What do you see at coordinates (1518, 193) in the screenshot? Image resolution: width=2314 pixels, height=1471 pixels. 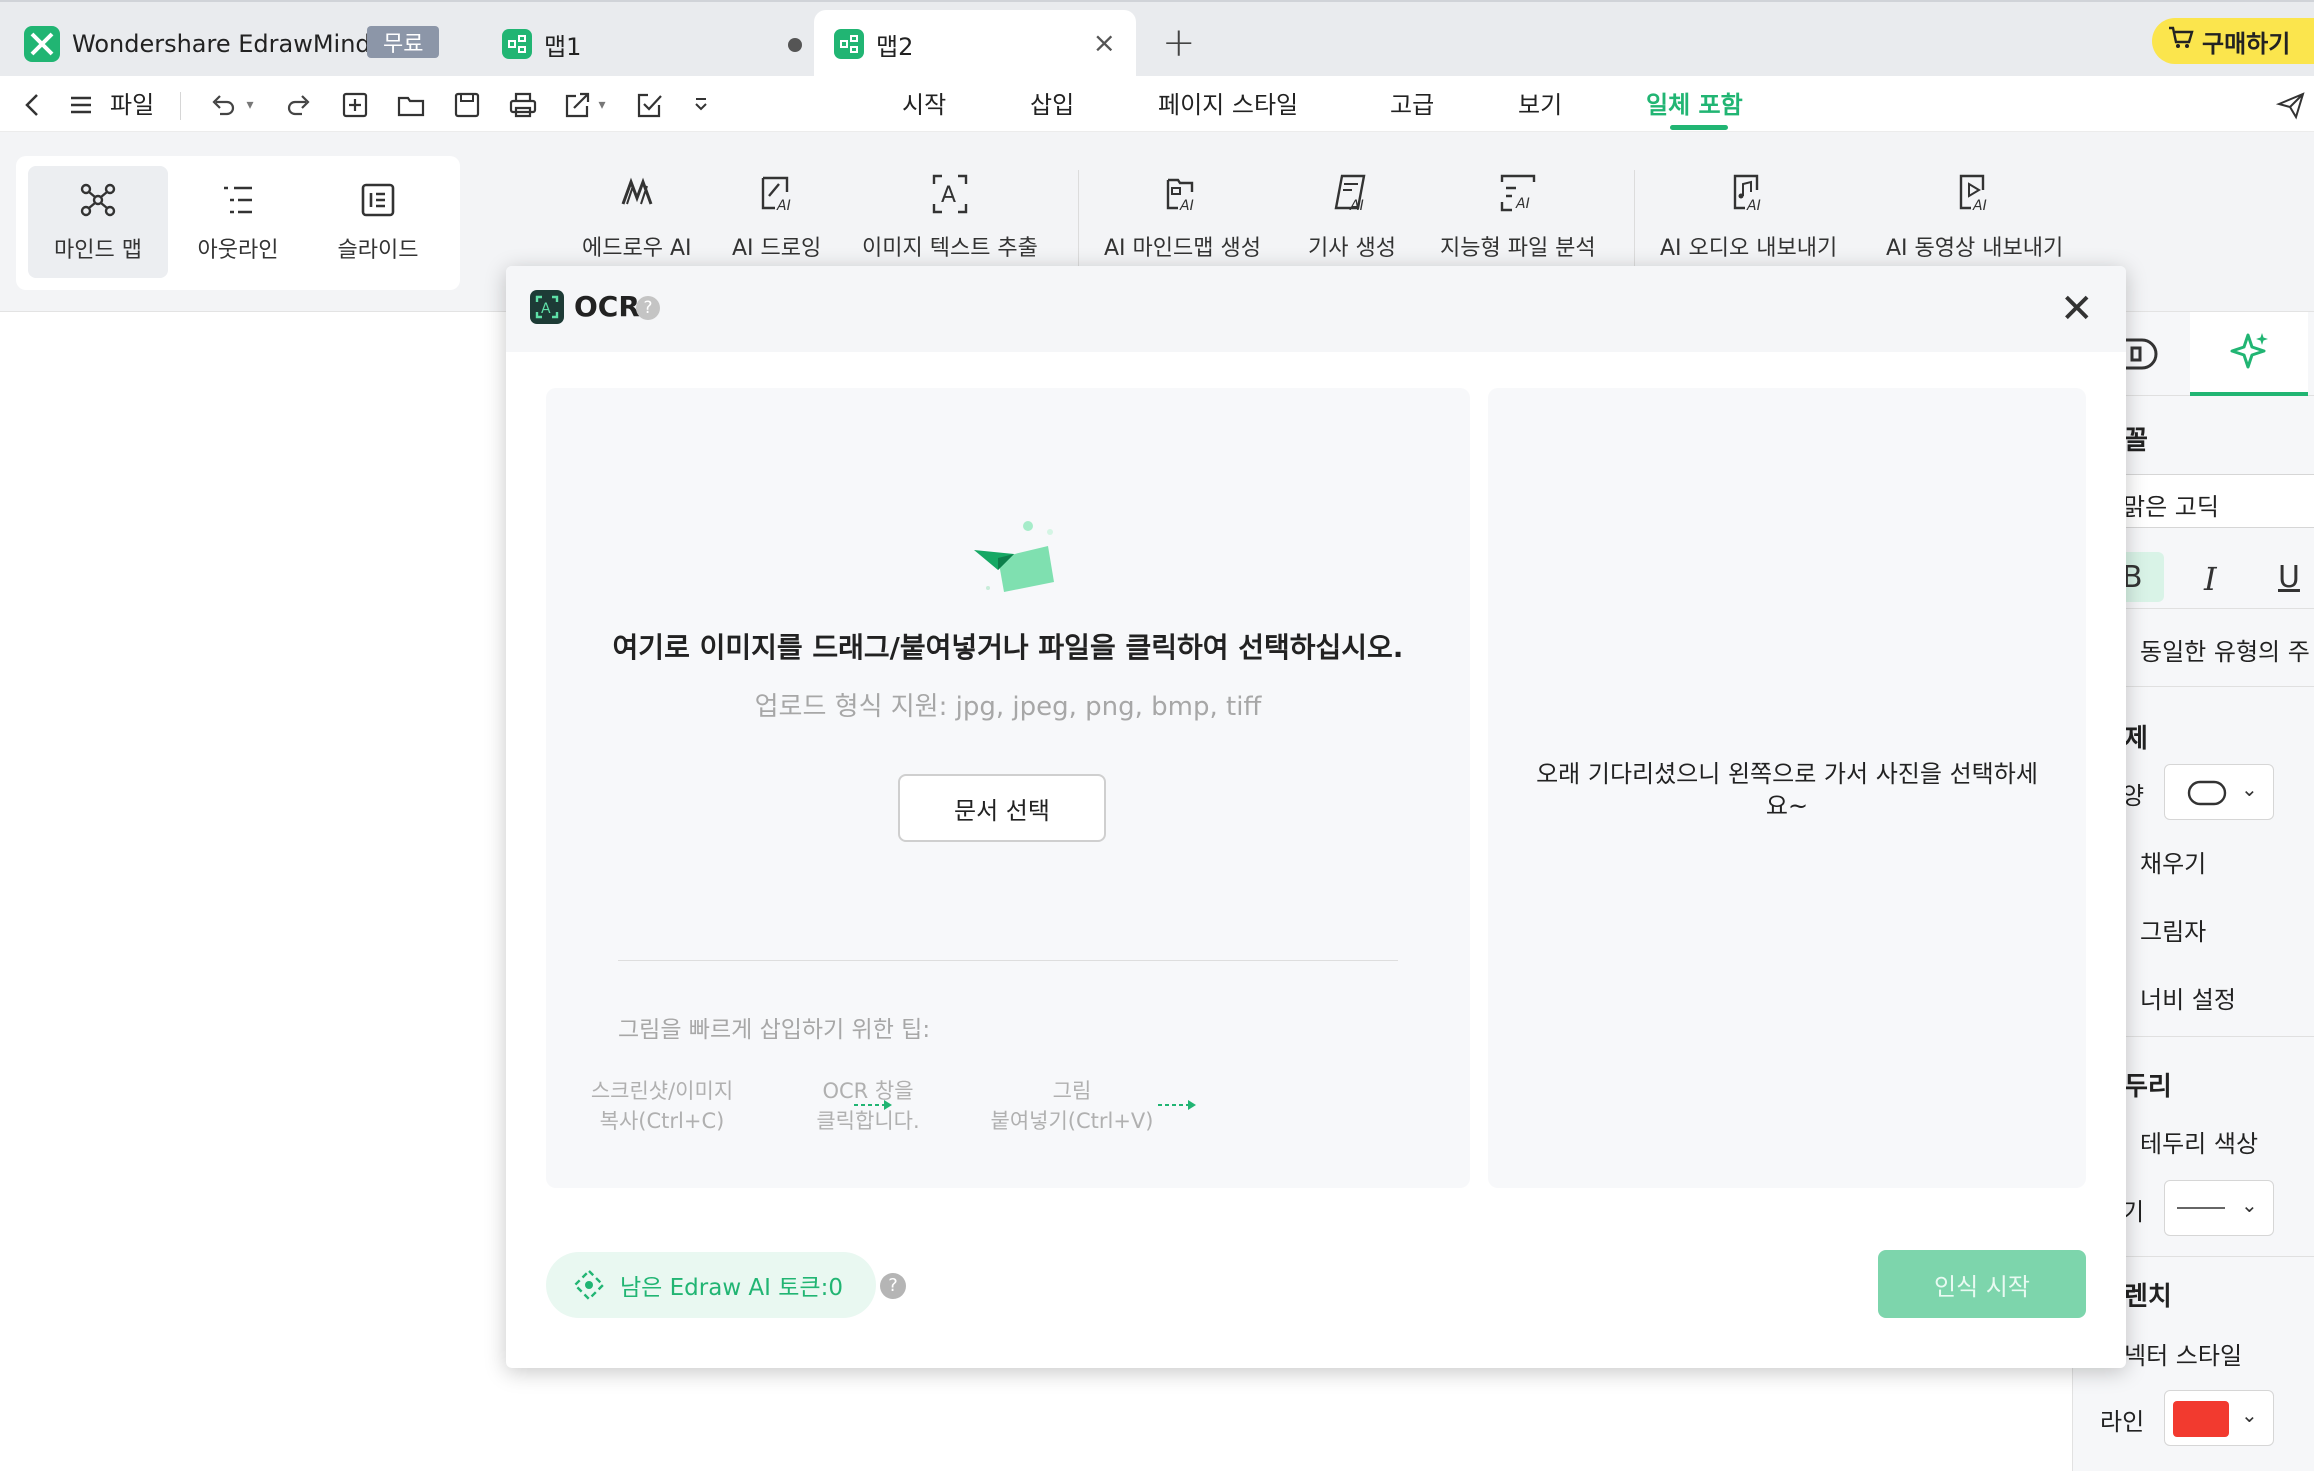 I see `file-analysis-icon: AI` at bounding box center [1518, 193].